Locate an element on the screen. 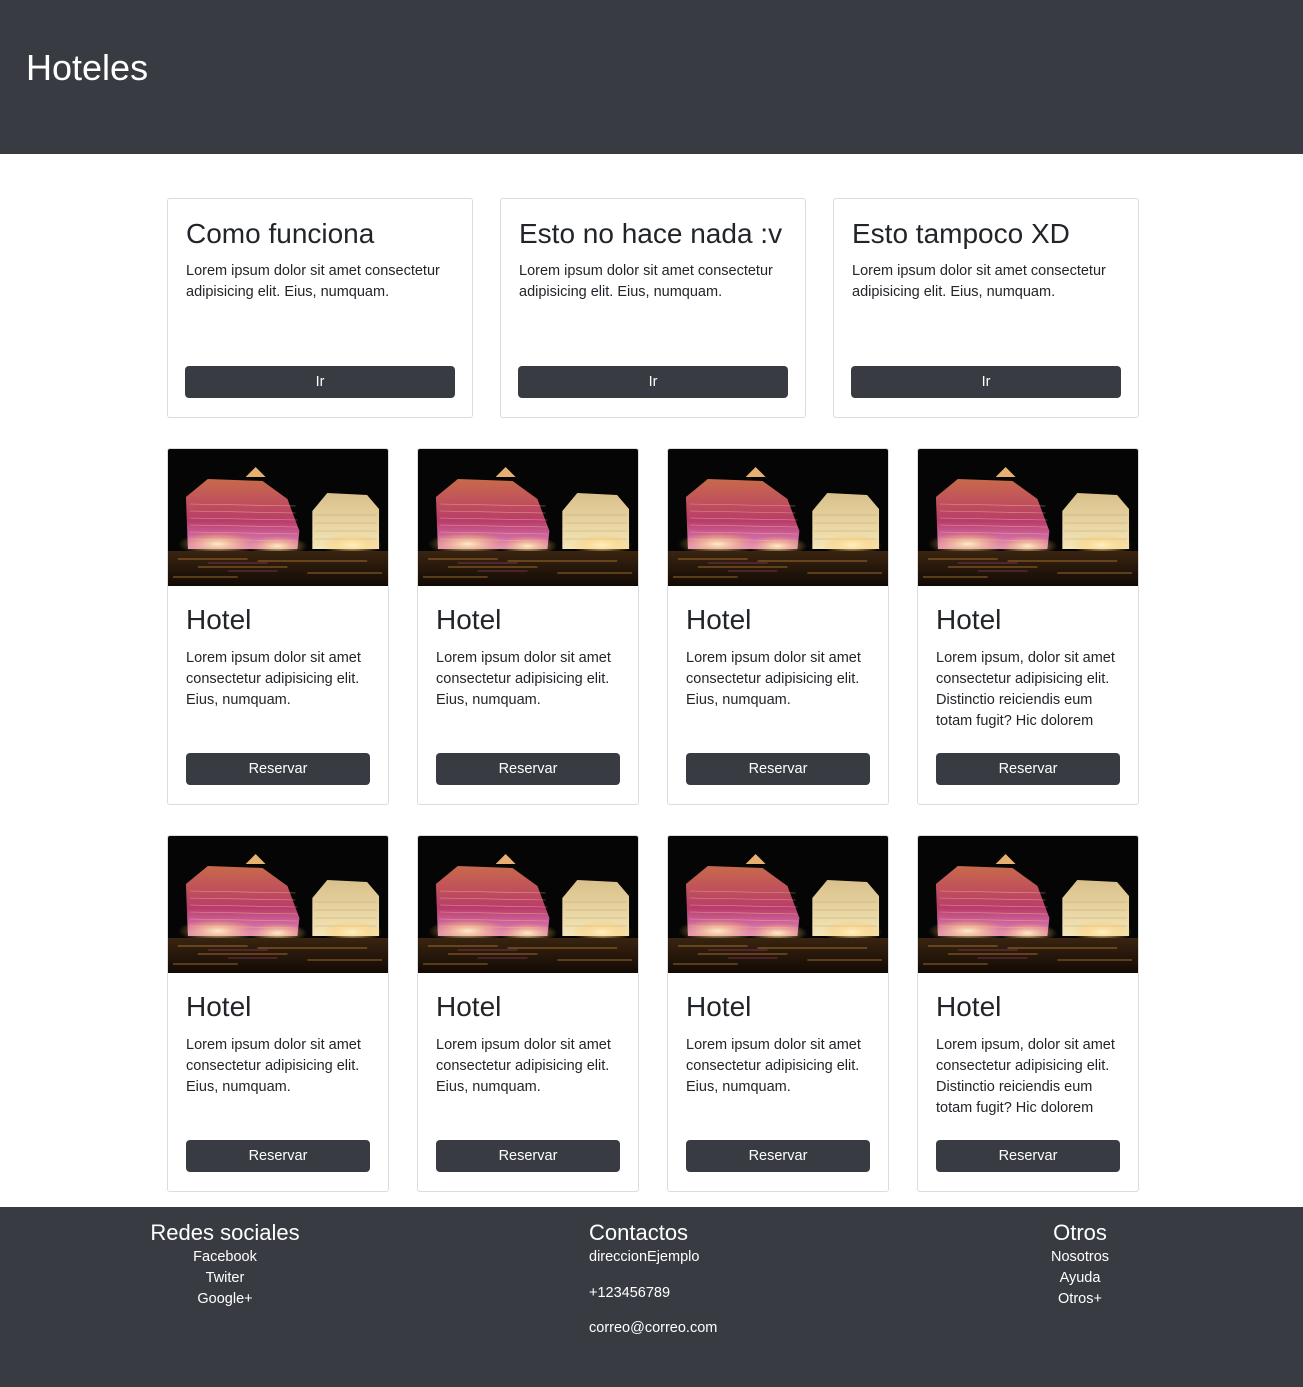 Image resolution: width=1303 pixels, height=1387 pixels. footer-social-section: Redes sociales Facebook Twiter Google+ is located at coordinates (225, 1264).